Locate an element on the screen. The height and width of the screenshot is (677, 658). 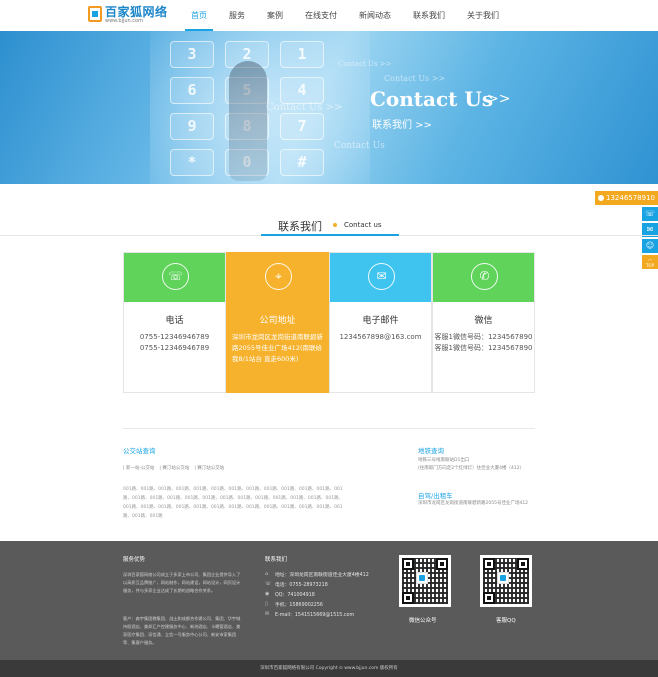
footer-contact-row: ⌂ 地址：深圳龙岗区南联街道佳业大厦4楼412 is located at coordinates (317, 574).